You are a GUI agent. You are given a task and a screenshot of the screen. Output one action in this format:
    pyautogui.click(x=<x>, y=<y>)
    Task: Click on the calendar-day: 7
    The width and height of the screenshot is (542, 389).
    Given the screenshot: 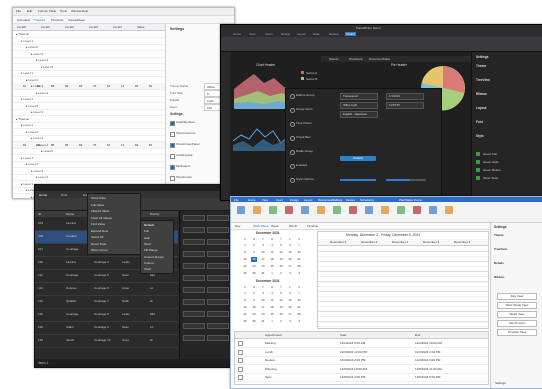 What is the action you would take?
    pyautogui.click(x=299, y=245)
    